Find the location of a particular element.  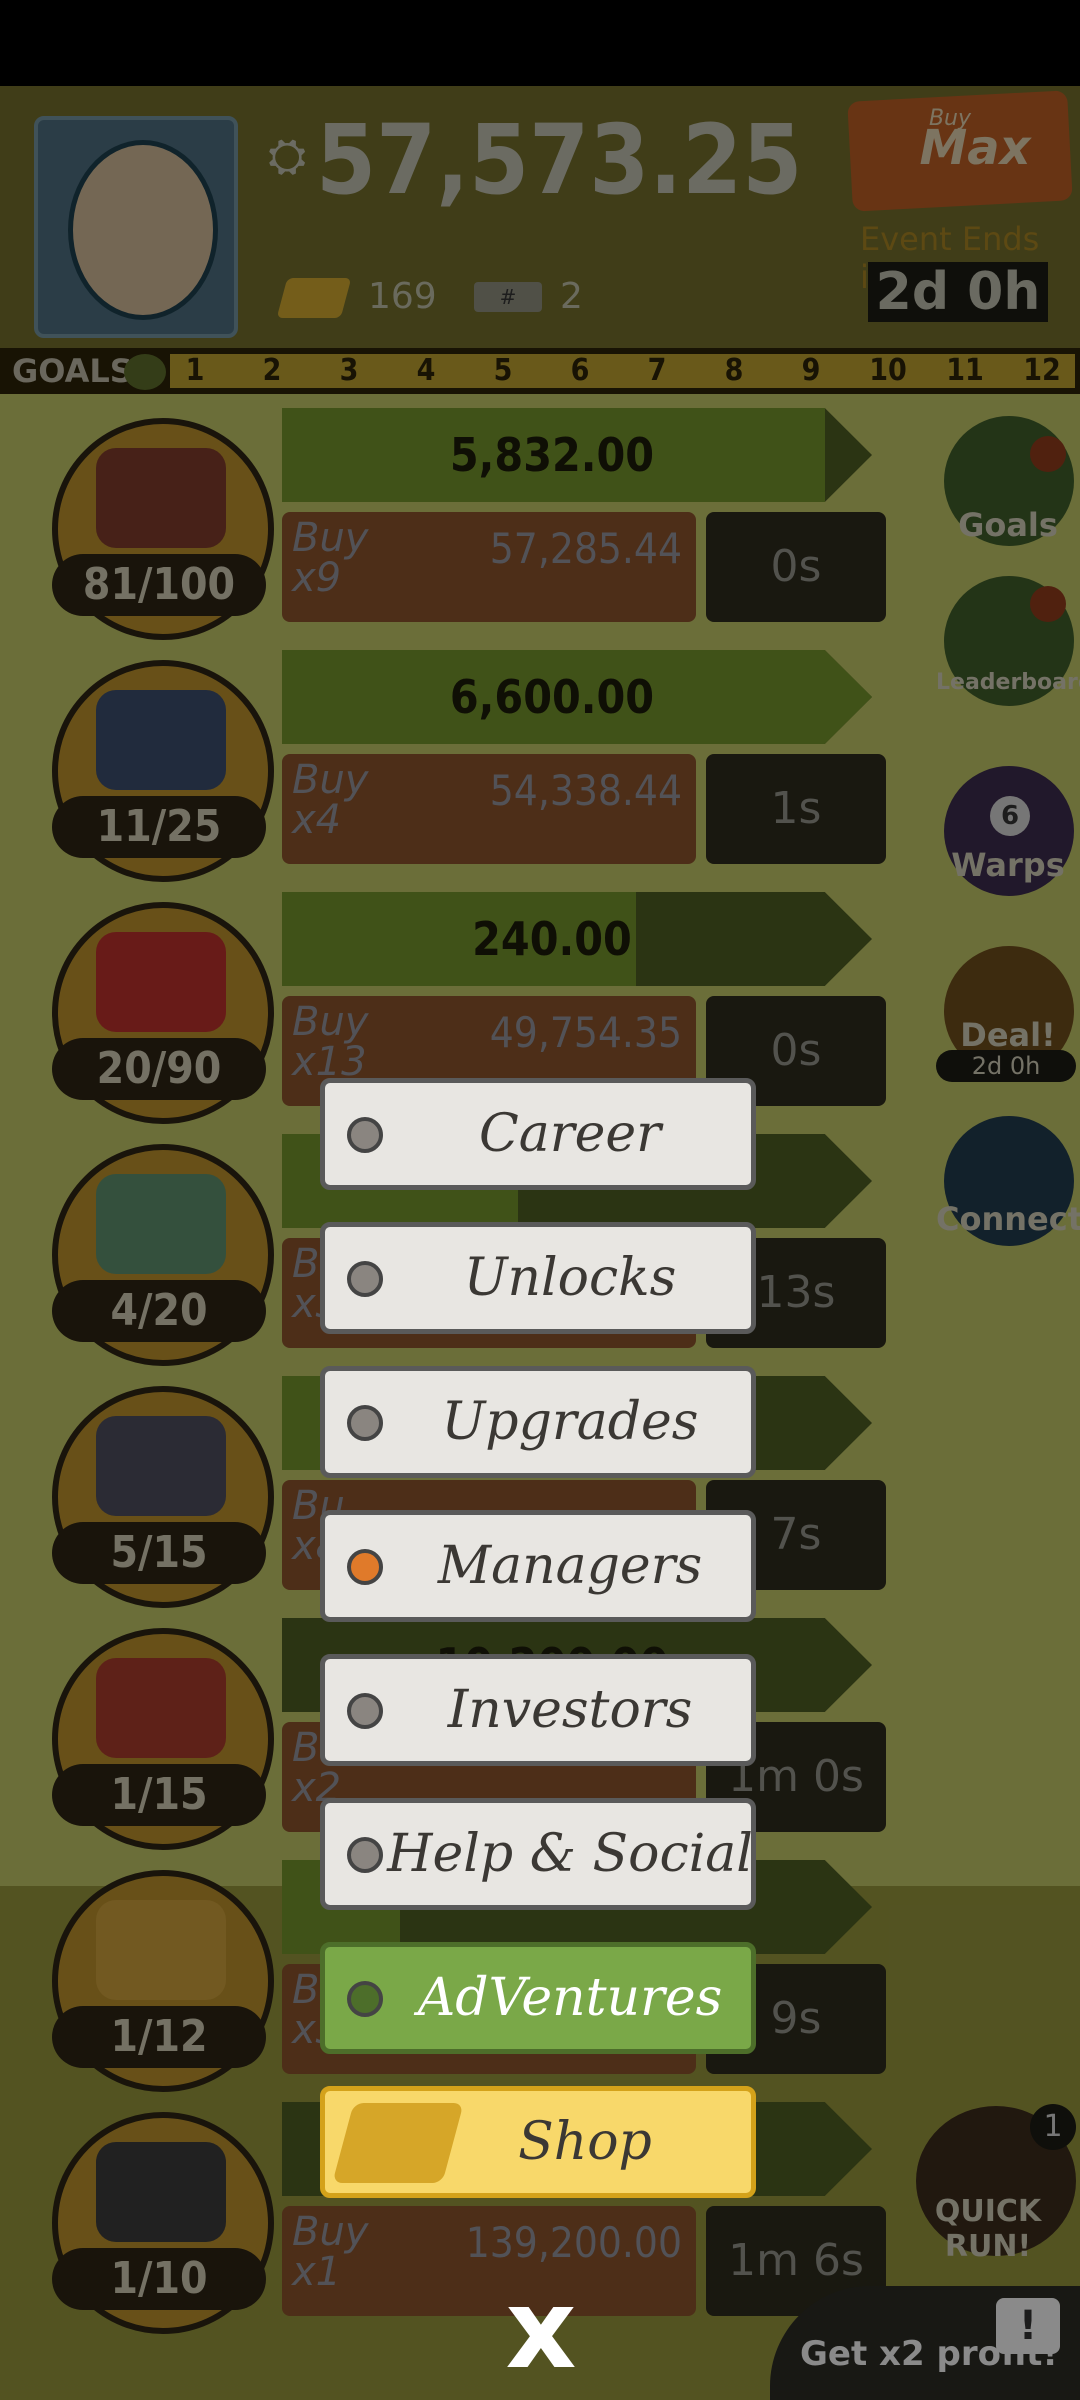

menu-item-managers: Managers is located at coordinates (538, 1566).